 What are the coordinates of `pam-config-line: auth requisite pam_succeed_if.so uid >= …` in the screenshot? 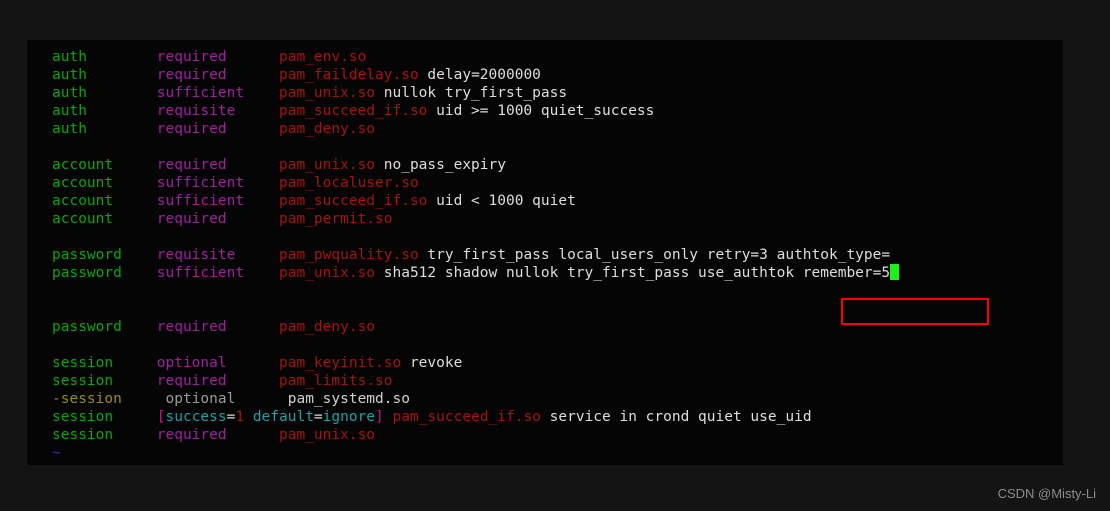 It's located at (475, 111).